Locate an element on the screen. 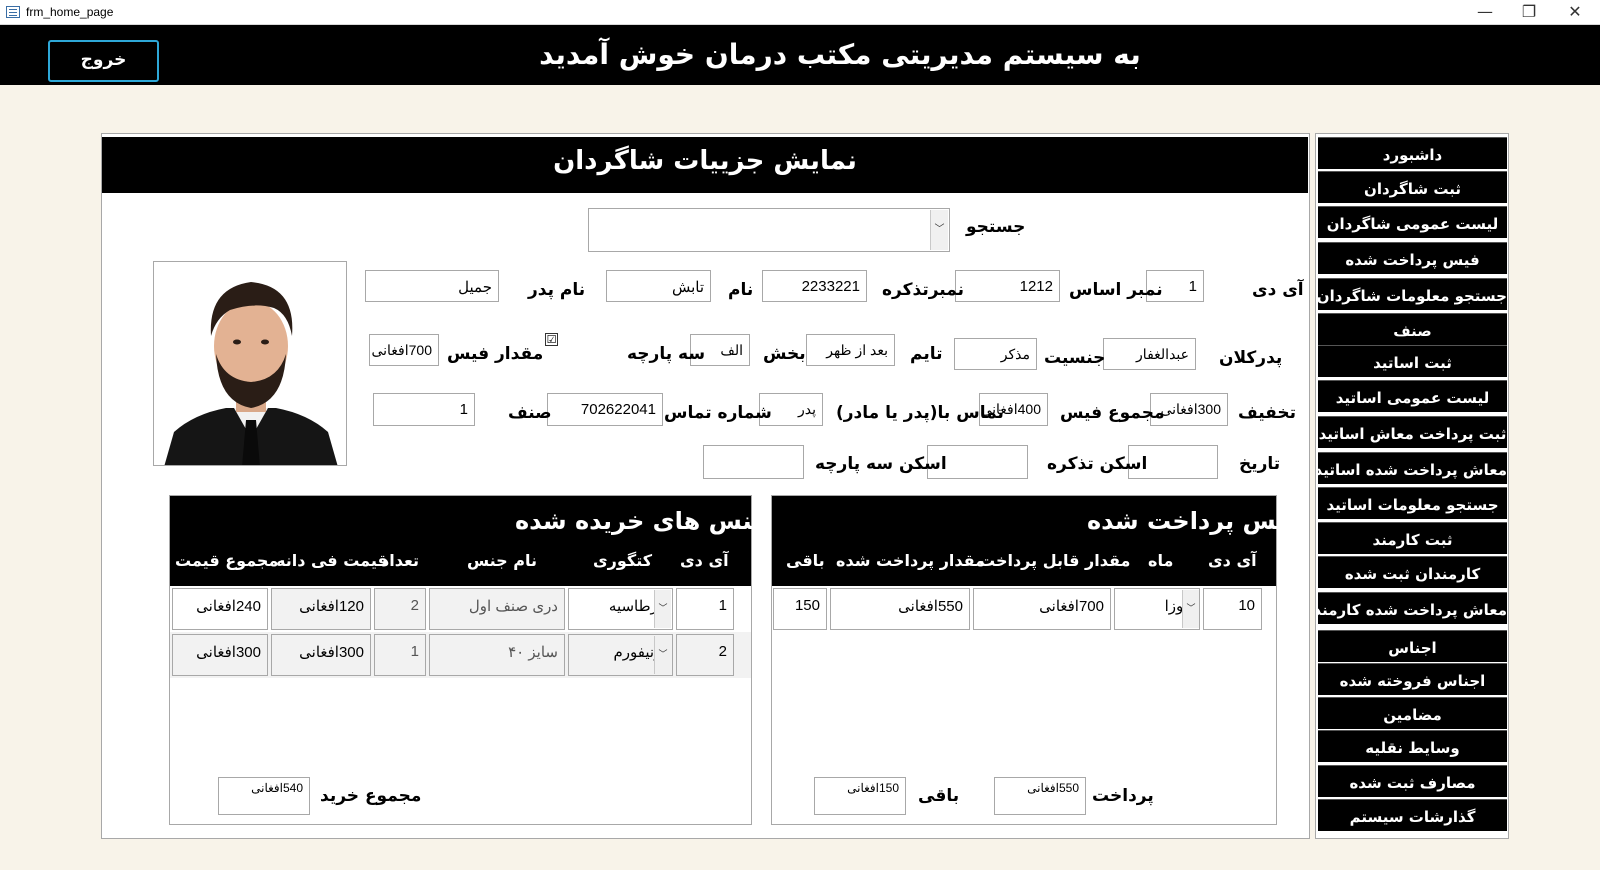  search-label: جستجو is located at coordinates (996, 227).